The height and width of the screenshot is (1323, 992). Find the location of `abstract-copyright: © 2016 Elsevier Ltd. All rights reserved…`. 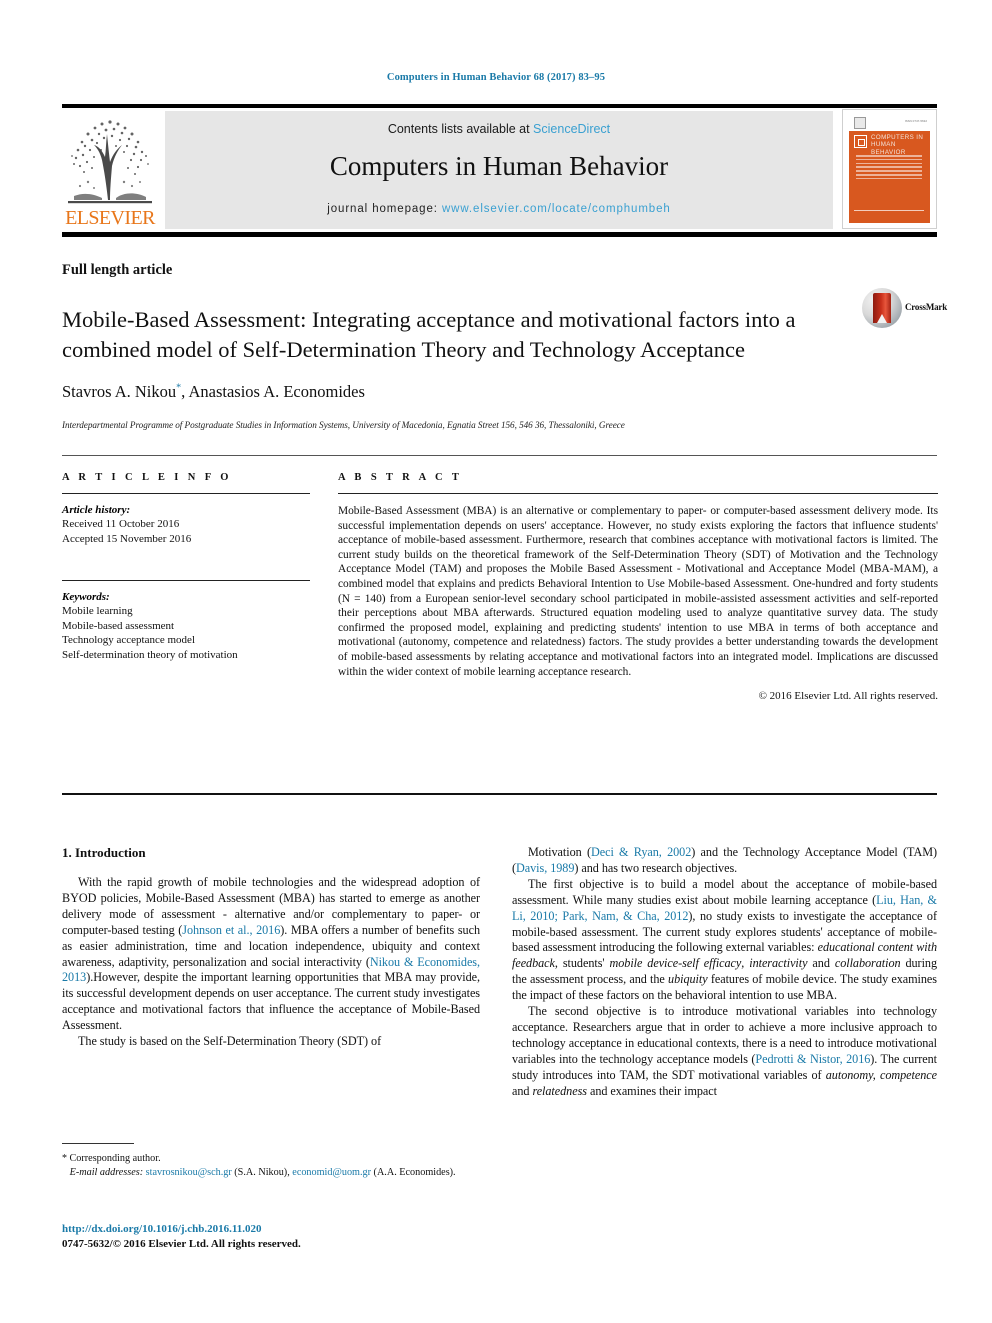

abstract-copyright: © 2016 Elsevier Ltd. All rights reserved… is located at coordinates (848, 696).